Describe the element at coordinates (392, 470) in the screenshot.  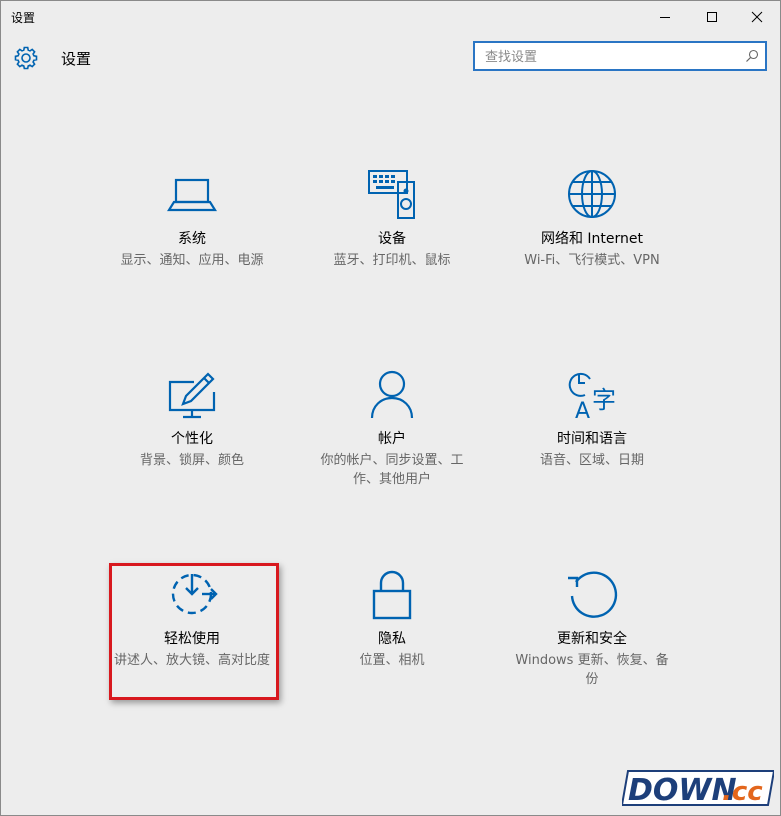
I see `tile-description: 你的帐户、同步设置、工作、其他用户` at that location.